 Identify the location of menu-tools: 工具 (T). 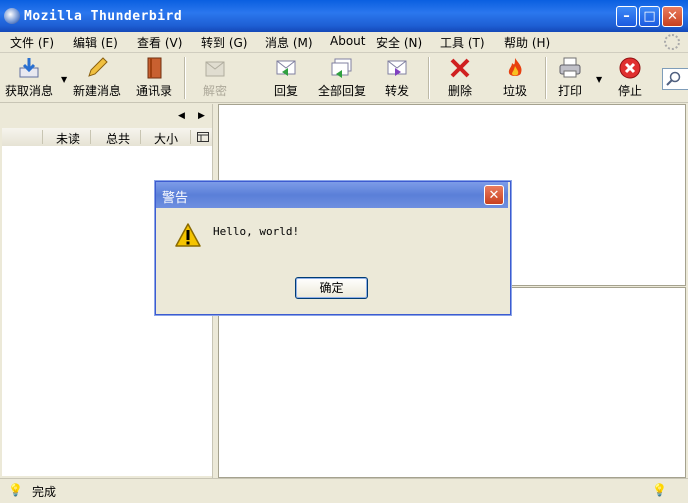
(462, 42).